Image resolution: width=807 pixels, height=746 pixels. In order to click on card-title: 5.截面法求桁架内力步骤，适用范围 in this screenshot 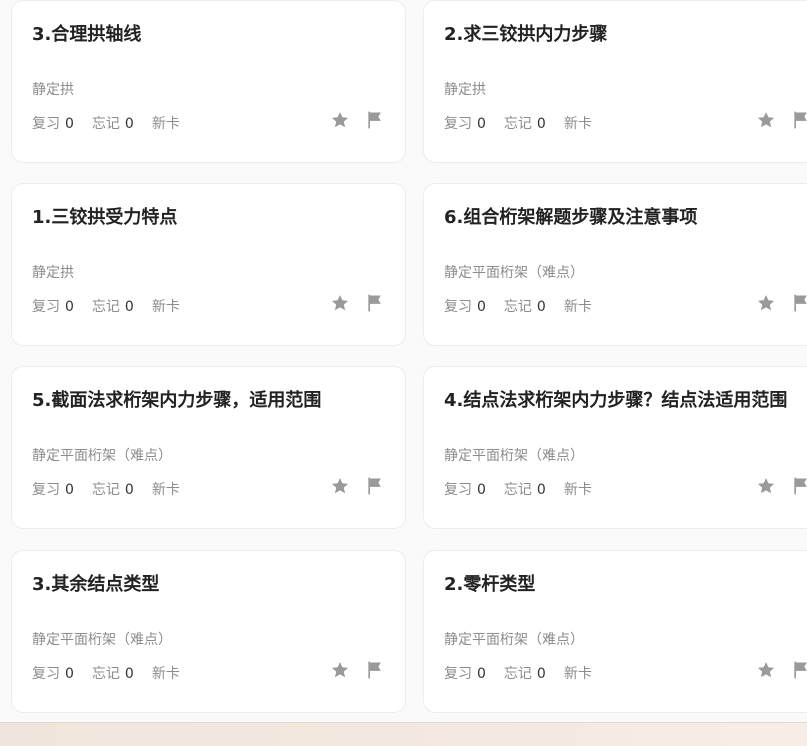, I will do `click(209, 400)`.